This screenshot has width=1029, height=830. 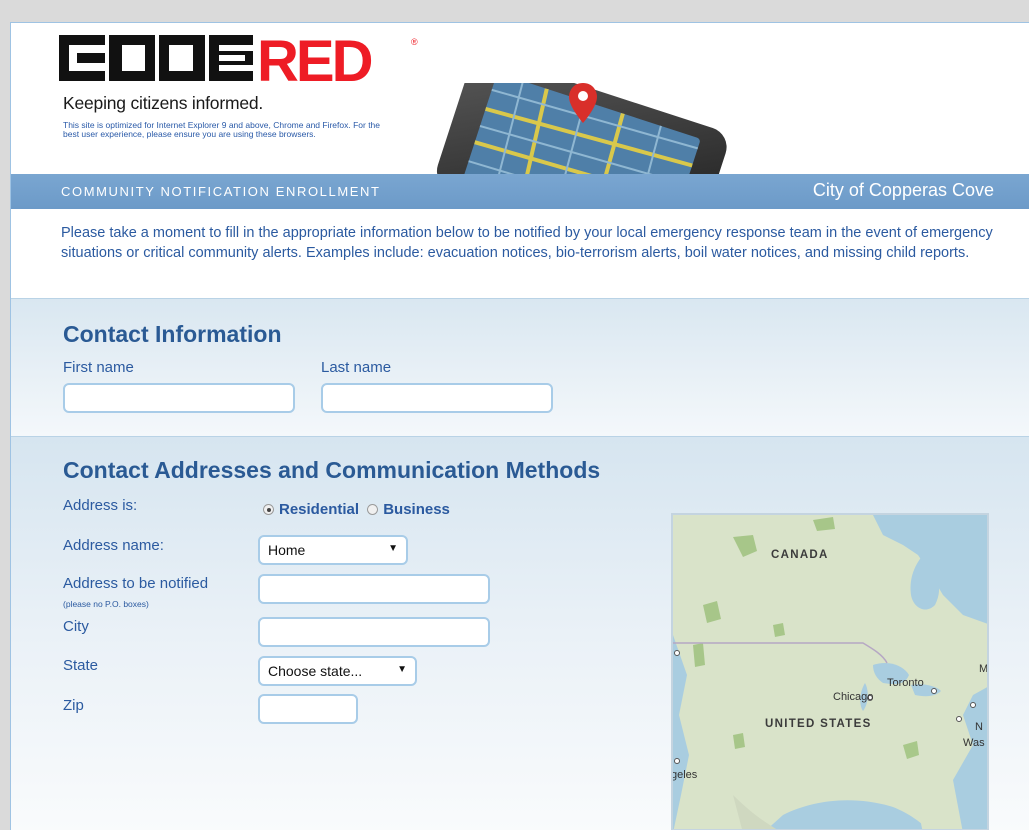 I want to click on address-name-select: Home ▼, so click(x=333, y=550).